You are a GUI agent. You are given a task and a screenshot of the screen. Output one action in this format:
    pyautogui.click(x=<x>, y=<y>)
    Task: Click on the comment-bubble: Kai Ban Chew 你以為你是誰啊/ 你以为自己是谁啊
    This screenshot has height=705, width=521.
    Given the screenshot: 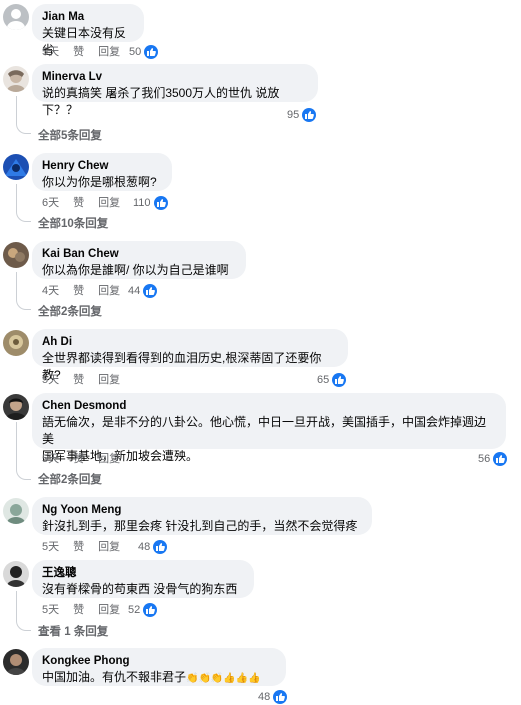 What is the action you would take?
    pyautogui.click(x=139, y=260)
    